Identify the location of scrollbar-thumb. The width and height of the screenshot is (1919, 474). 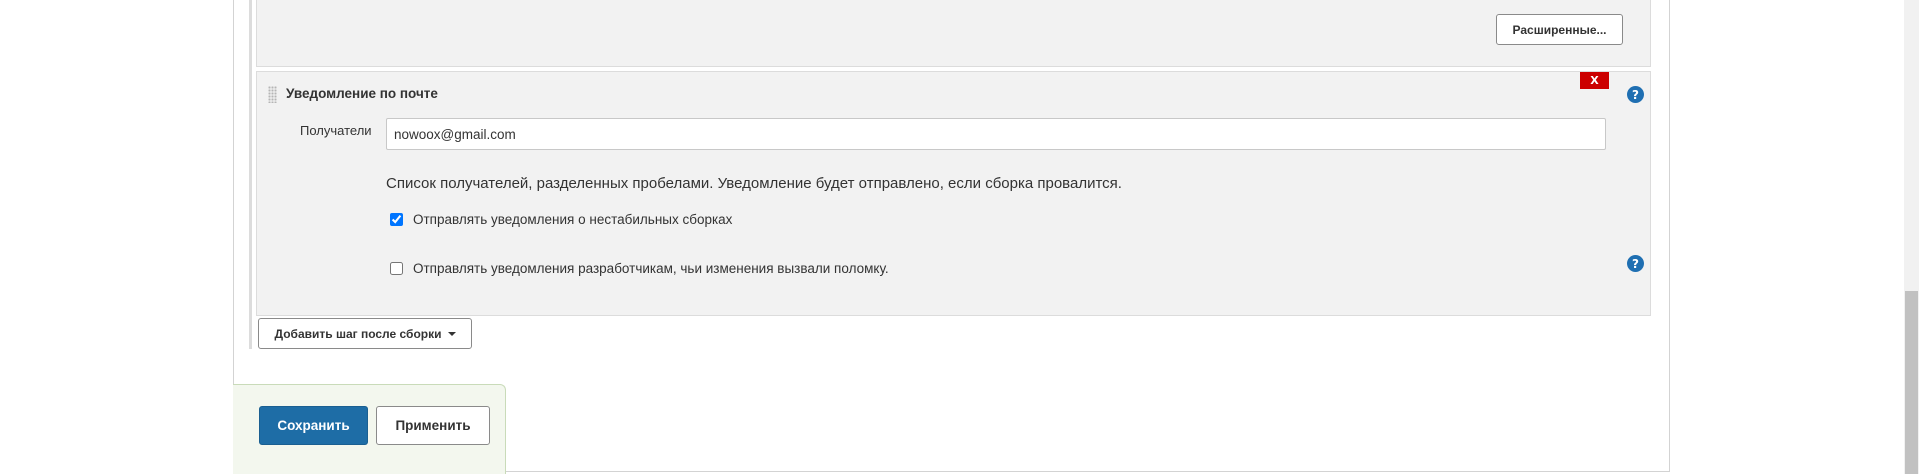
(1911, 382).